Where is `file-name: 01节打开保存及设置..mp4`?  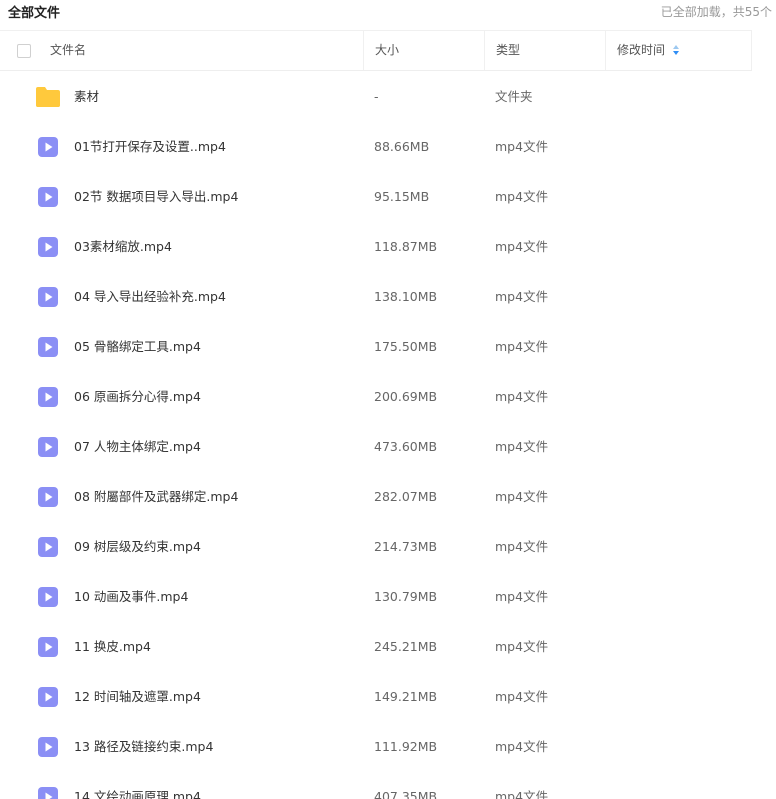 file-name: 01节打开保存及设置..mp4 is located at coordinates (150, 147).